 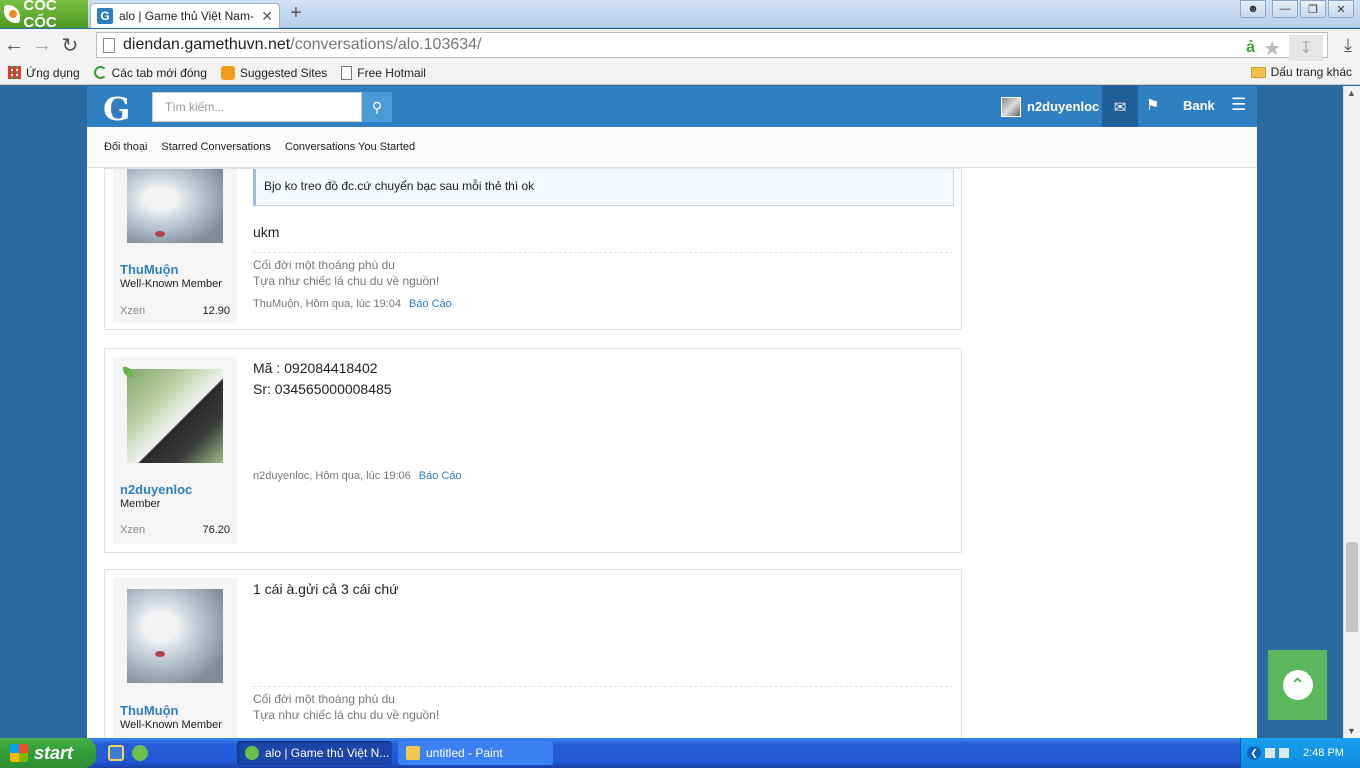 I want to click on envelope-icon: ✉, so click(x=1120, y=106).